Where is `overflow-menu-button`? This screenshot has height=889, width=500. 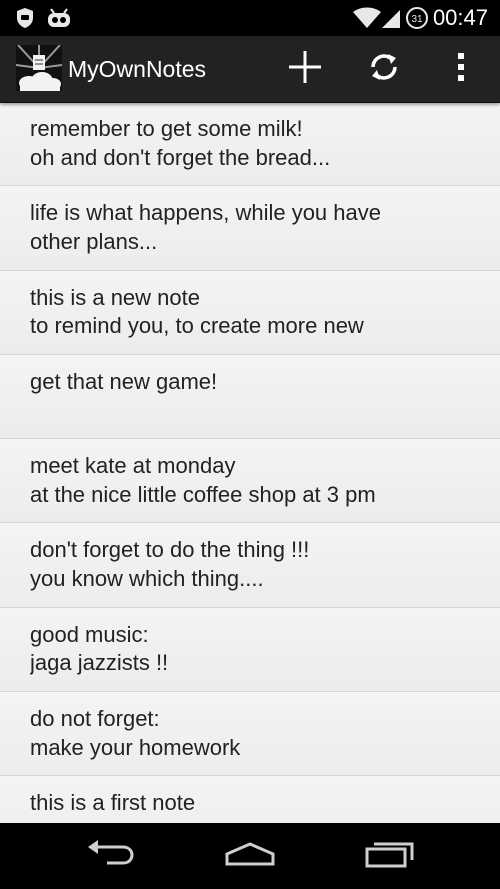 overflow-menu-button is located at coordinates (461, 69).